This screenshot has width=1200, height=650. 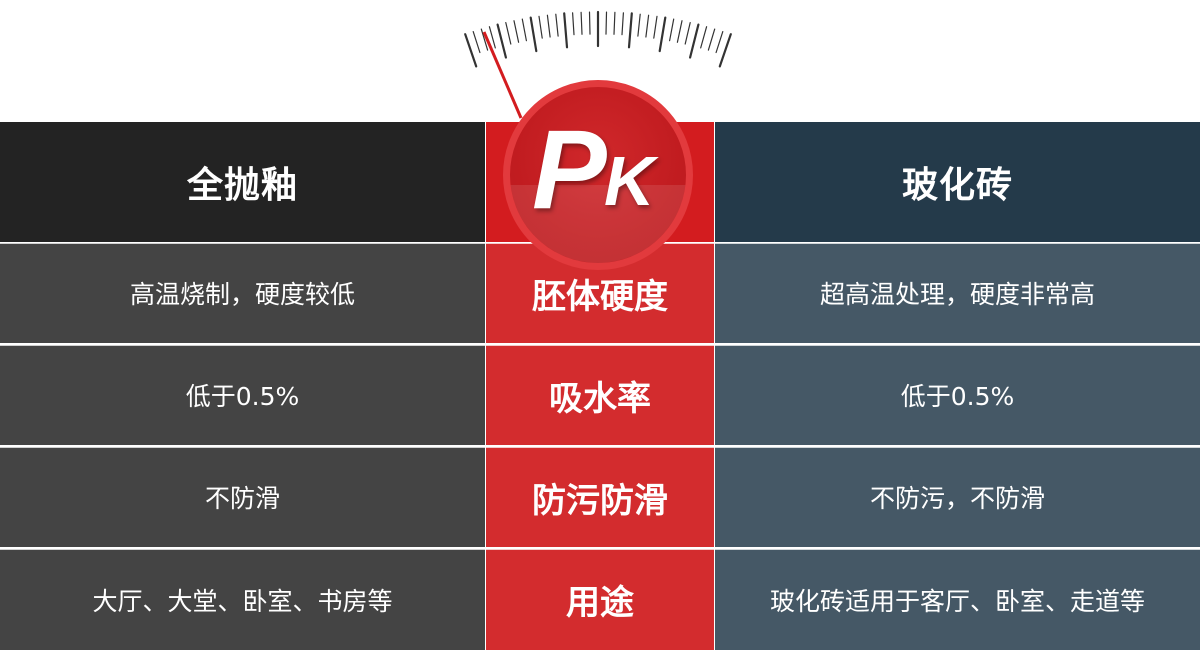 I want to click on table-cell-right: 超高温处理，硬度非常高, so click(x=957, y=293).